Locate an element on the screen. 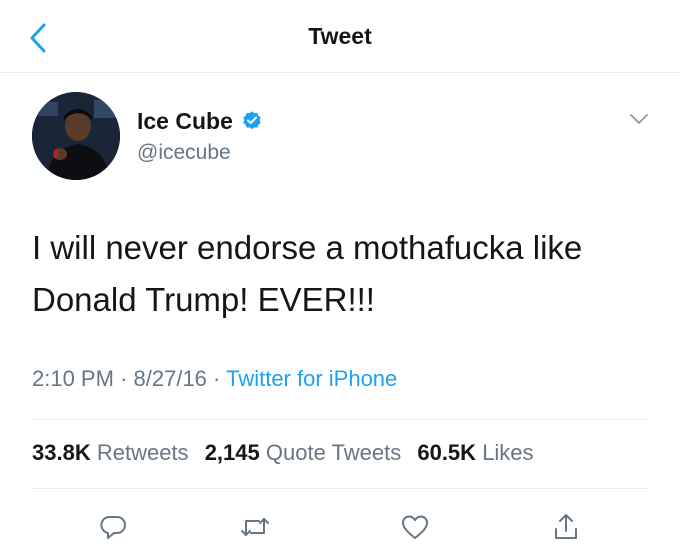  avatar-image is located at coordinates (76, 136).